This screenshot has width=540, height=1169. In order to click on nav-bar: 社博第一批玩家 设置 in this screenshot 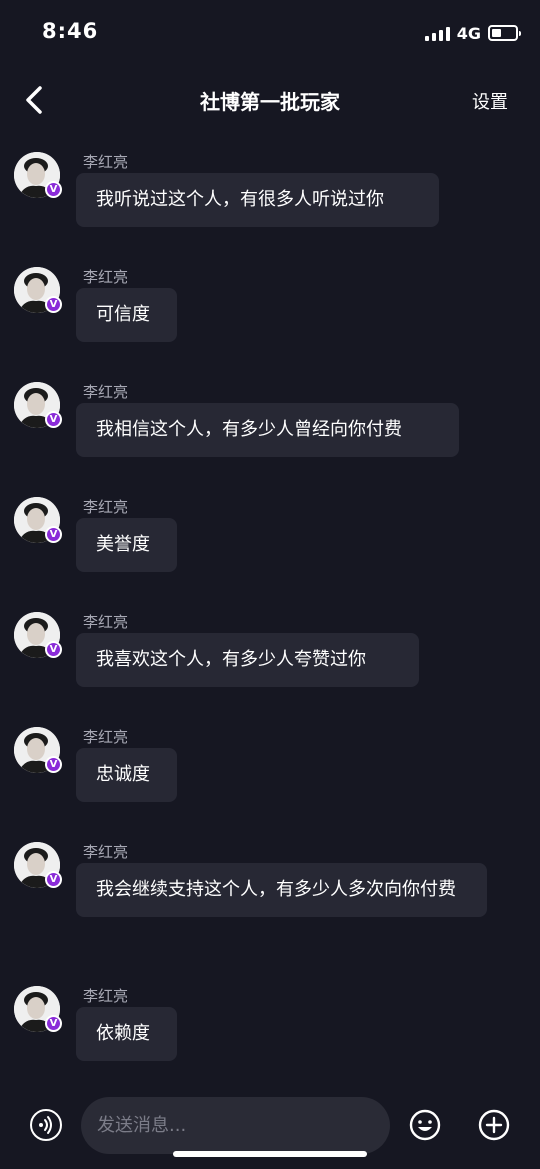, I will do `click(270, 100)`.